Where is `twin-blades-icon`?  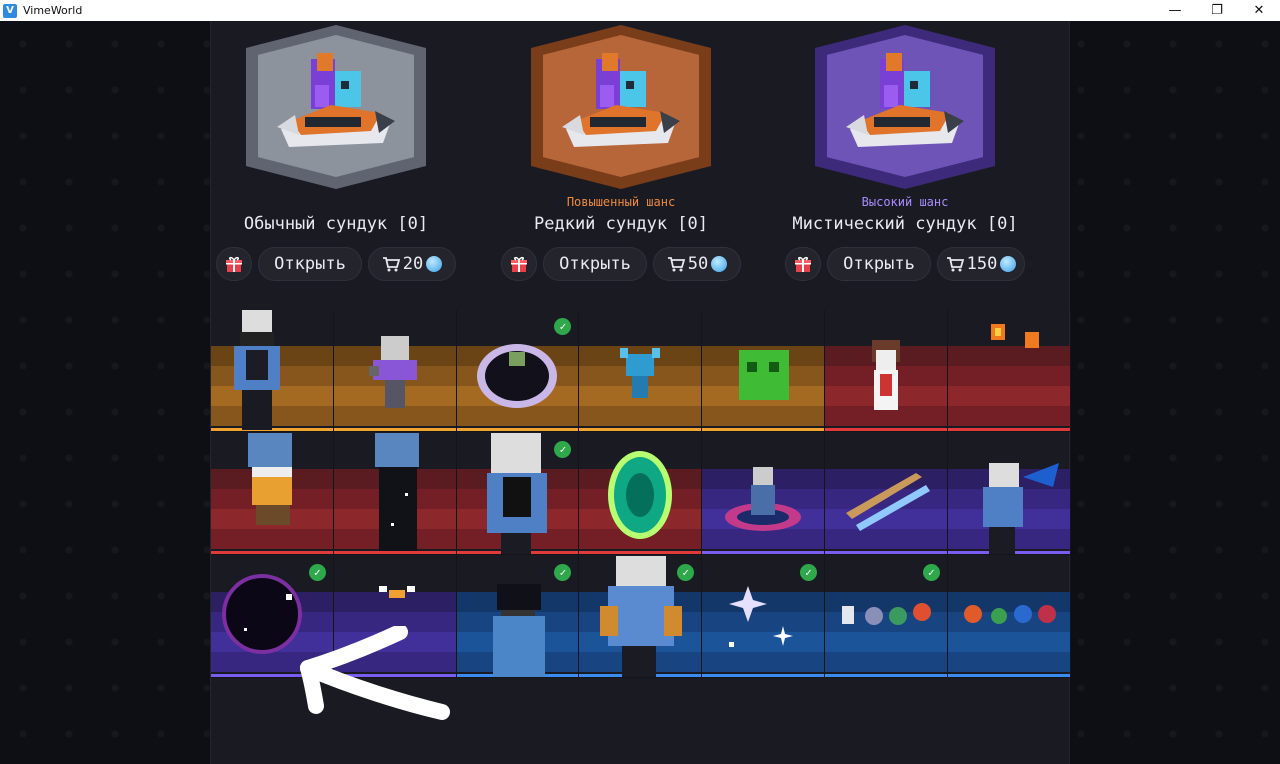 twin-blades-icon is located at coordinates (887, 502).